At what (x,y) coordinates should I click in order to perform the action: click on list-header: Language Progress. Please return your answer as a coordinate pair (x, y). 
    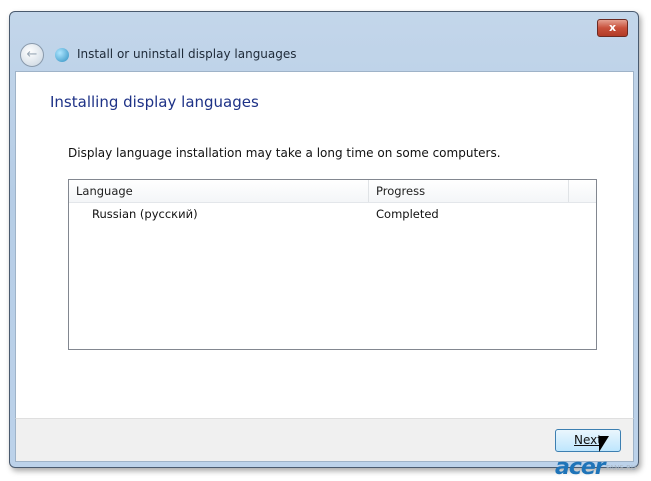
    Looking at the image, I should click on (332, 191).